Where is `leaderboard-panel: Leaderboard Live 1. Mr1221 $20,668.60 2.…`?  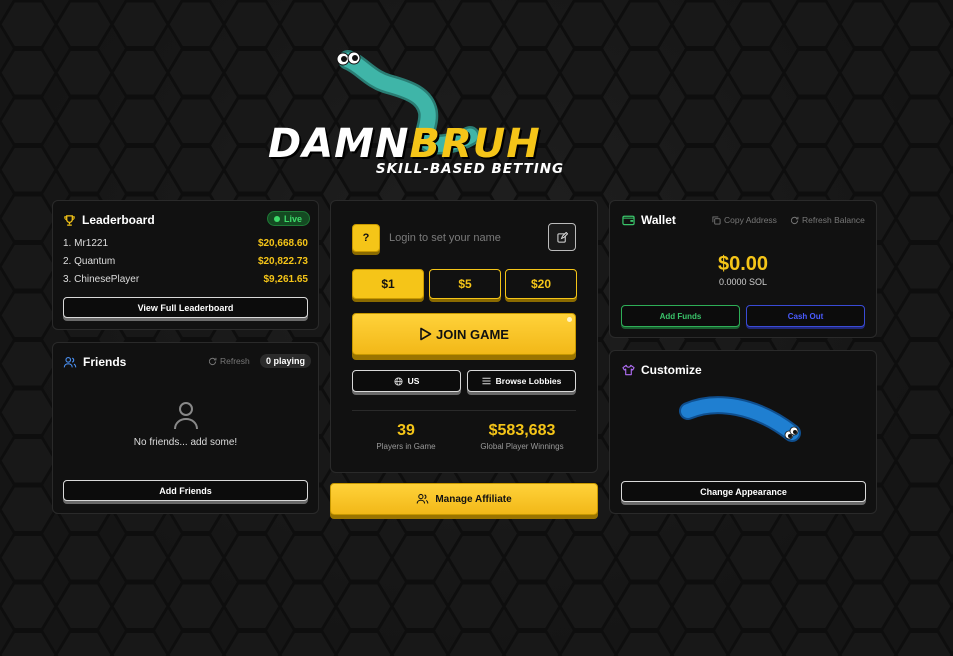 leaderboard-panel: Leaderboard Live 1. Mr1221 $20,668.60 2.… is located at coordinates (185, 265).